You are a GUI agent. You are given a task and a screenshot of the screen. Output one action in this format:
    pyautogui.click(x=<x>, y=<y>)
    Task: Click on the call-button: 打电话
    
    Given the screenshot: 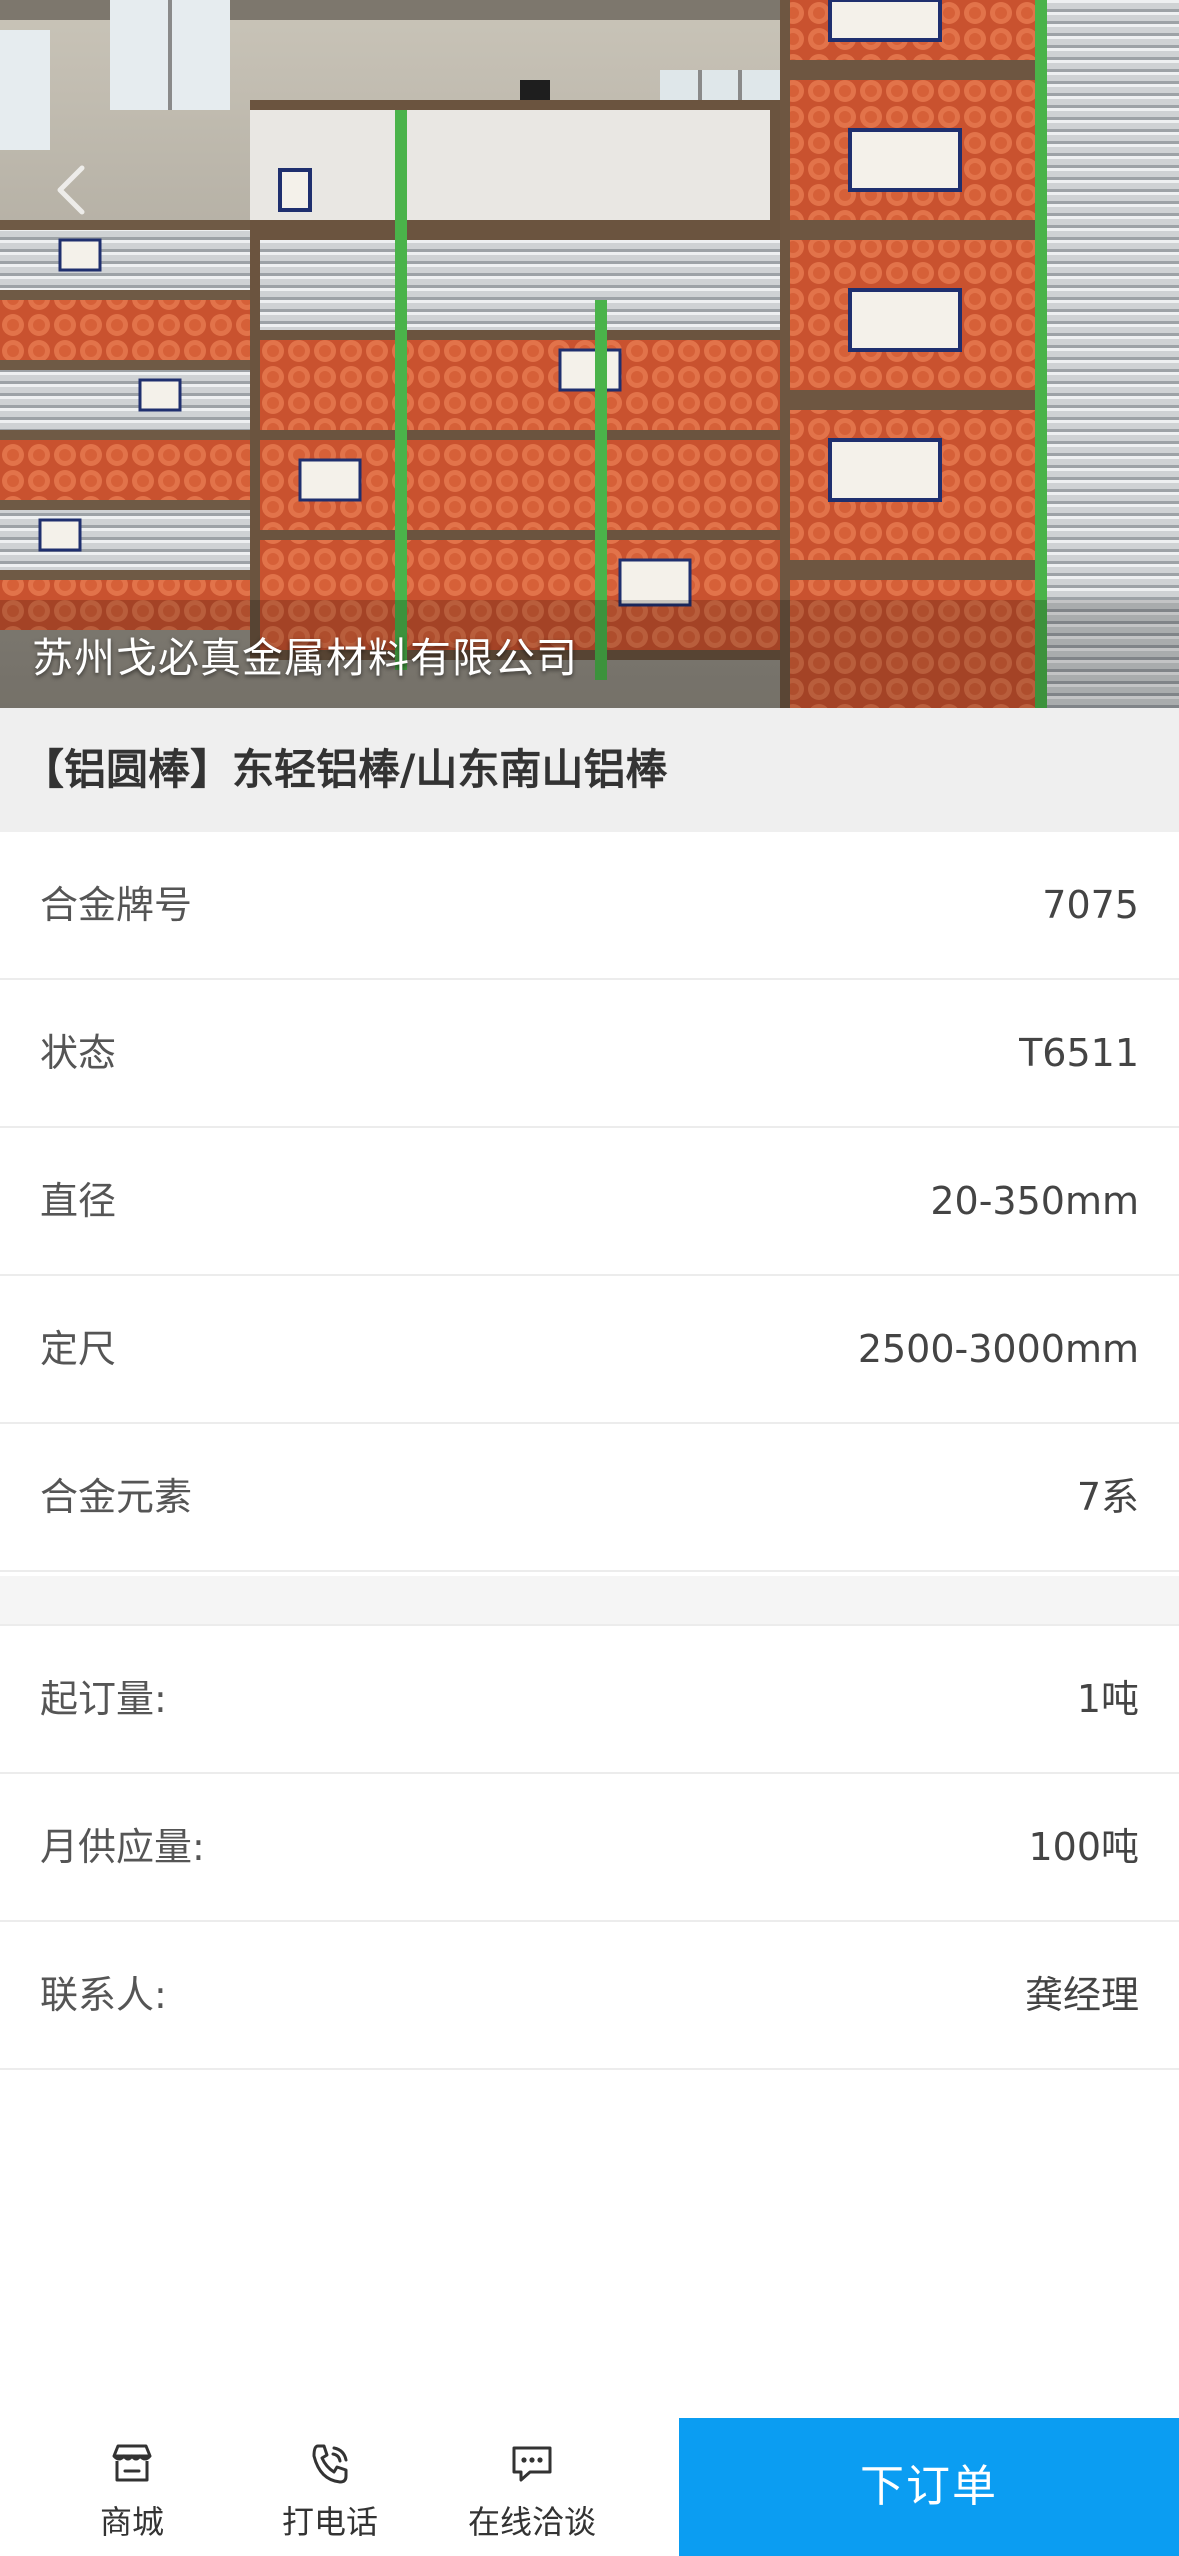 What is the action you would take?
    pyautogui.click(x=330, y=2487)
    